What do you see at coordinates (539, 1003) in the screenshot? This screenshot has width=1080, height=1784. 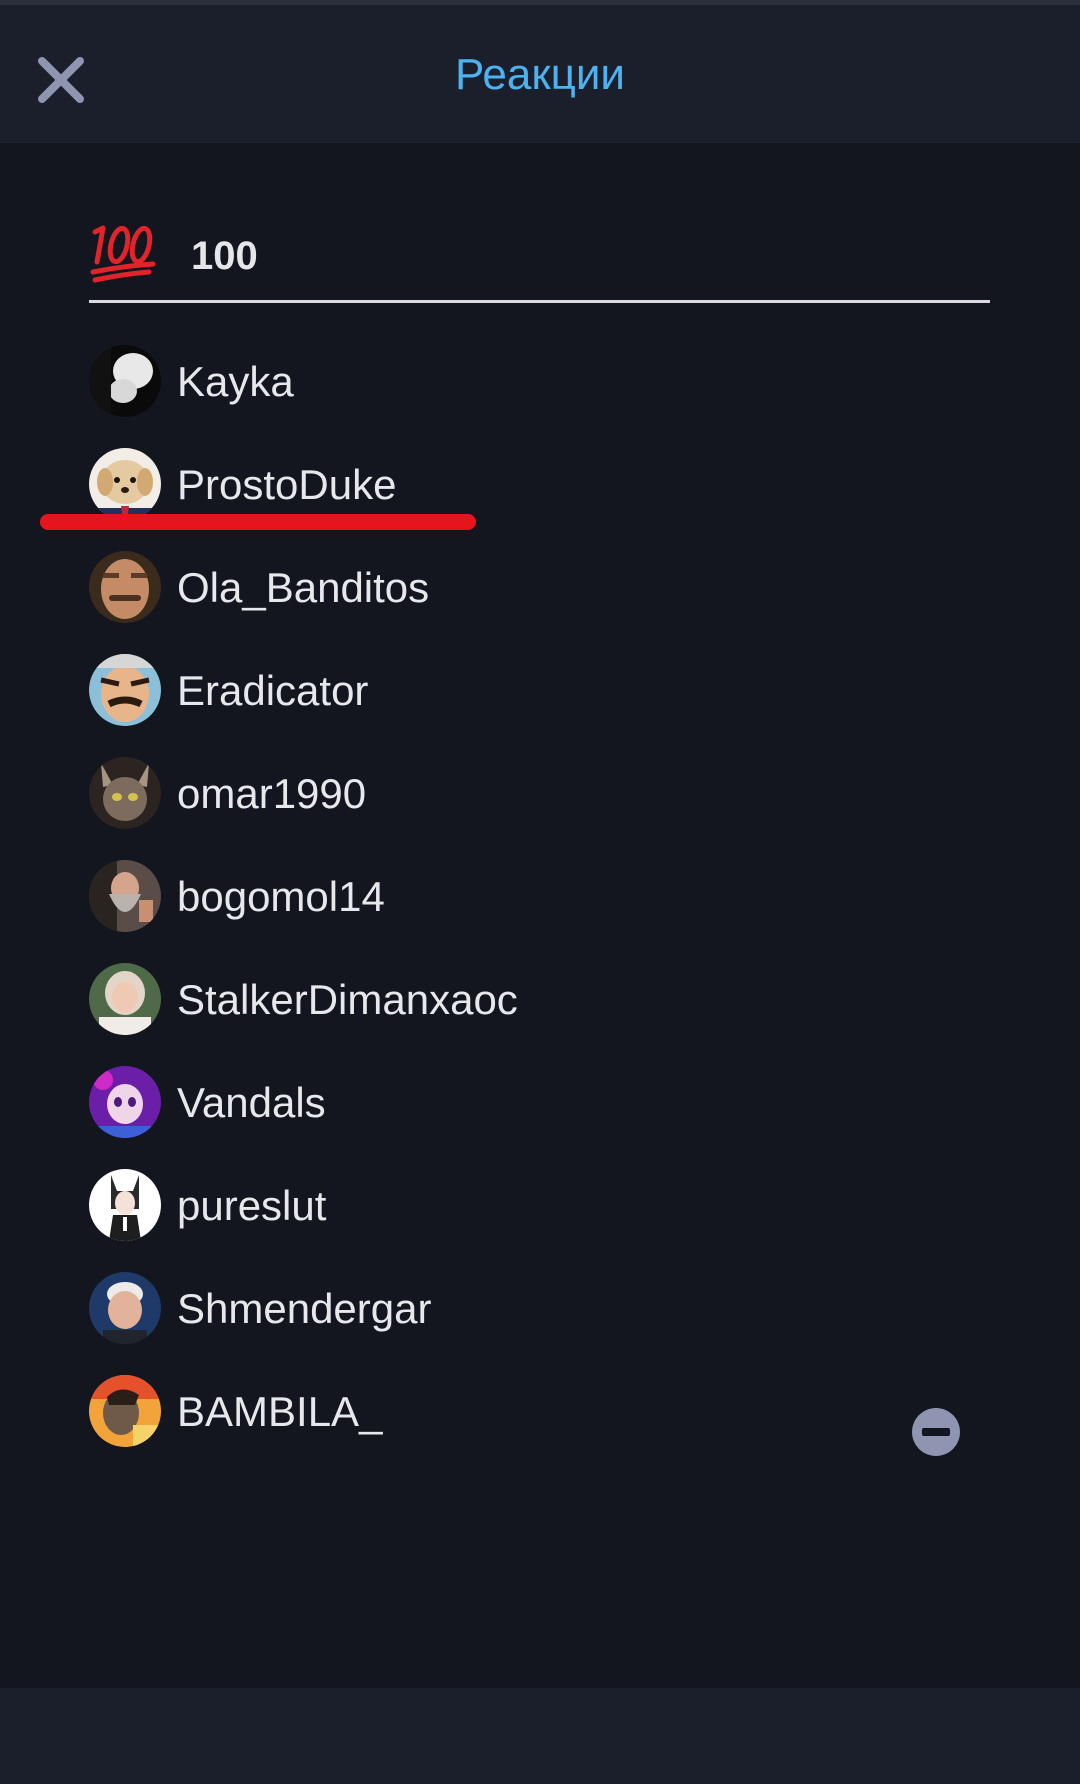 I see `user-row-stalkerdimanxaoc: StalkerDimanxaoc` at bounding box center [539, 1003].